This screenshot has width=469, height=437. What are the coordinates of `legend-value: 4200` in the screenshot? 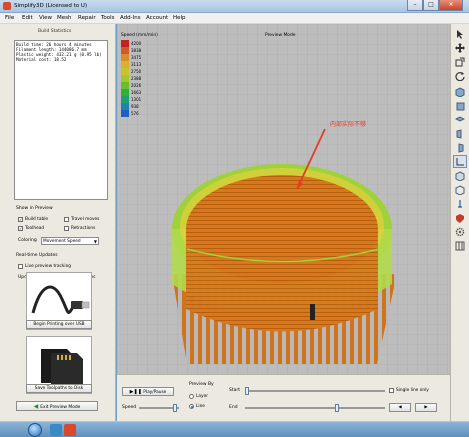 It's located at (136, 43).